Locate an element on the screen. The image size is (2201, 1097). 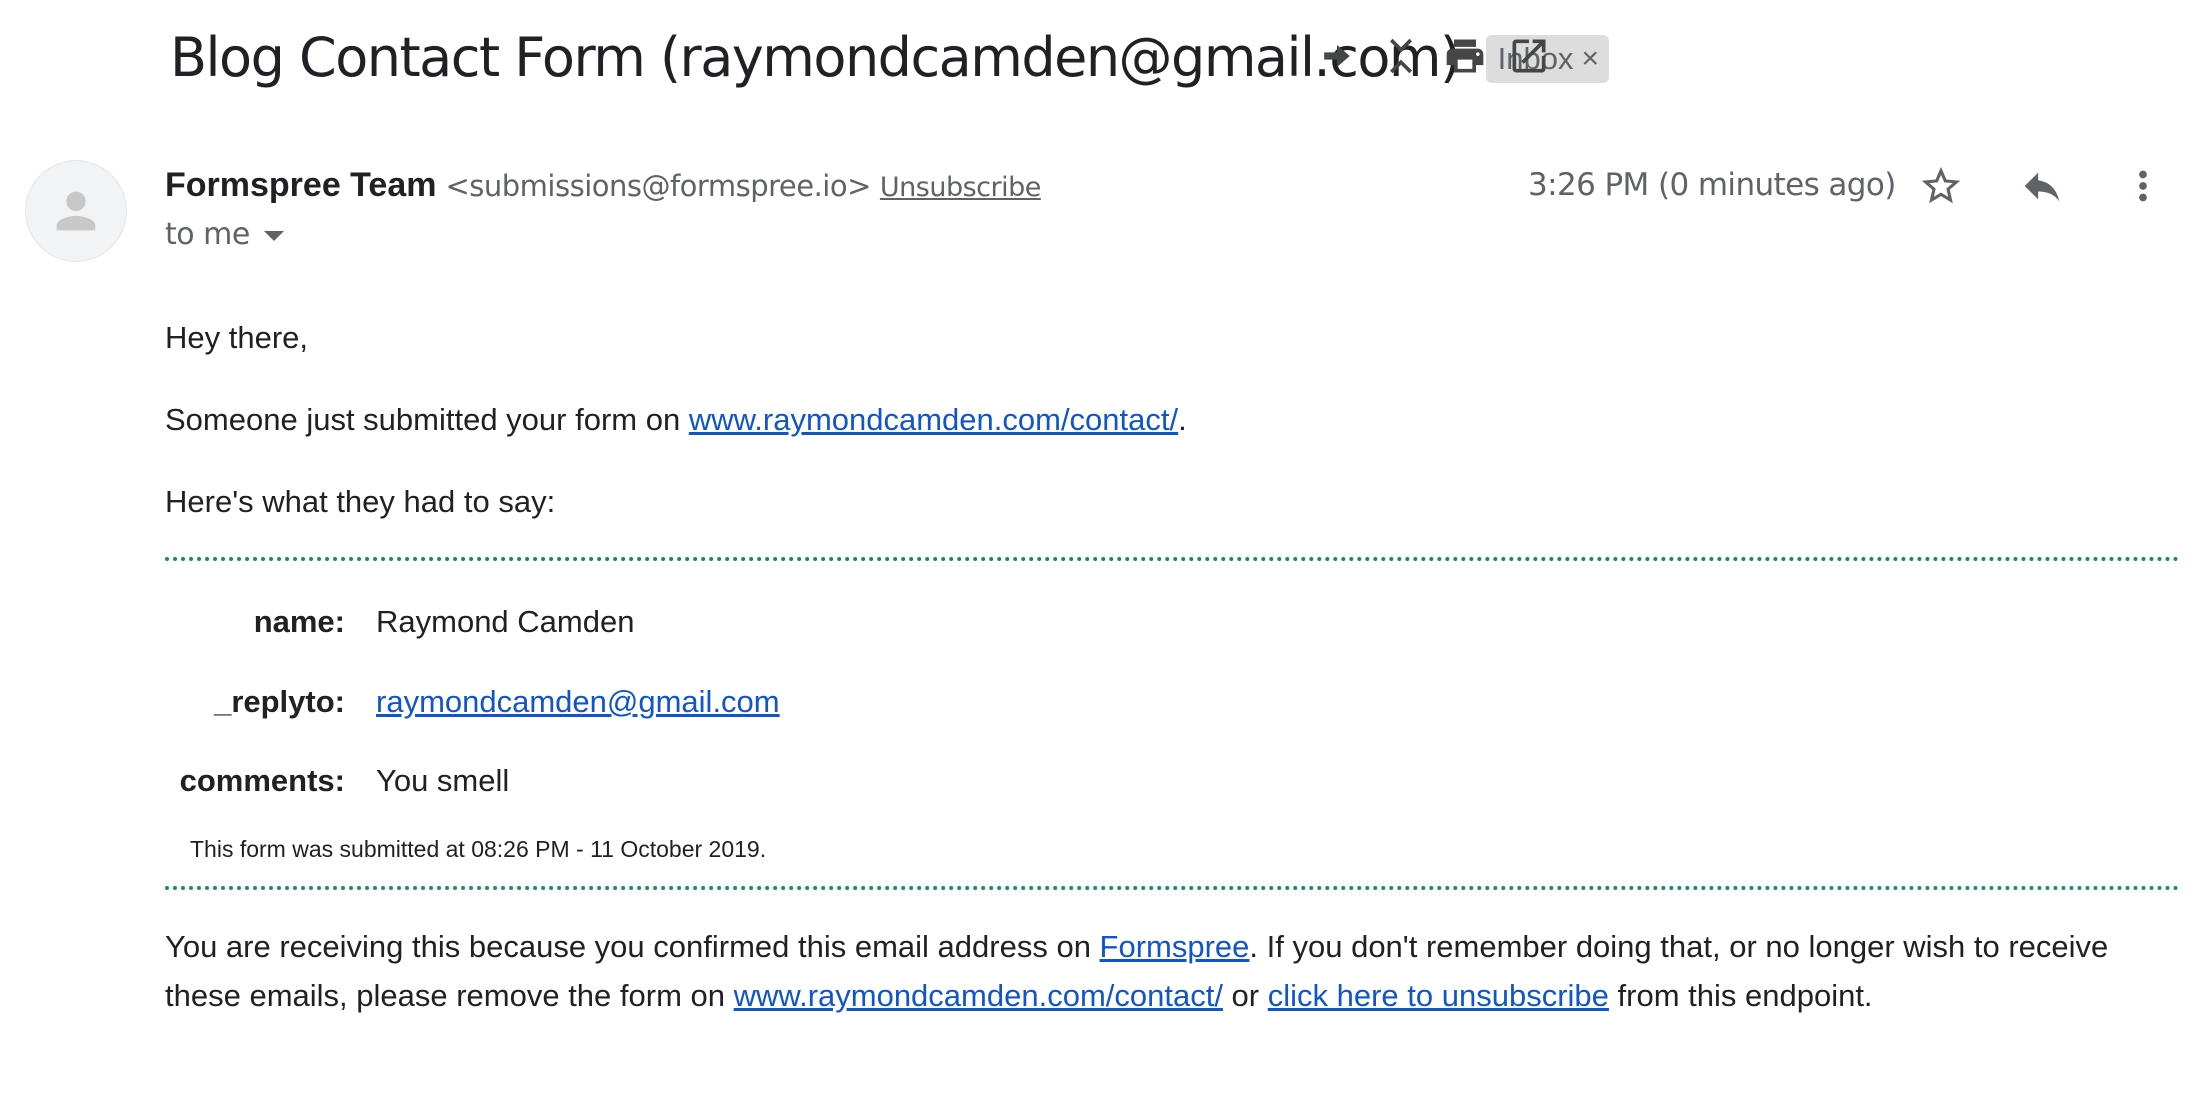
replyto-email-link: raymondcamden@gmail.com is located at coordinates (578, 701).